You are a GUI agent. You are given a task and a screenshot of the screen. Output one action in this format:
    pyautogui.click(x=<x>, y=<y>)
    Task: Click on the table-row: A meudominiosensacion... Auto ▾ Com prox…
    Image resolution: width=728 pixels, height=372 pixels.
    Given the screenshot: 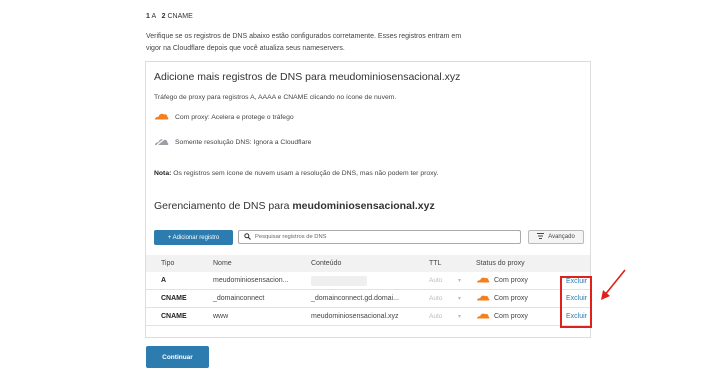 What is the action you would take?
    pyautogui.click(x=368, y=281)
    